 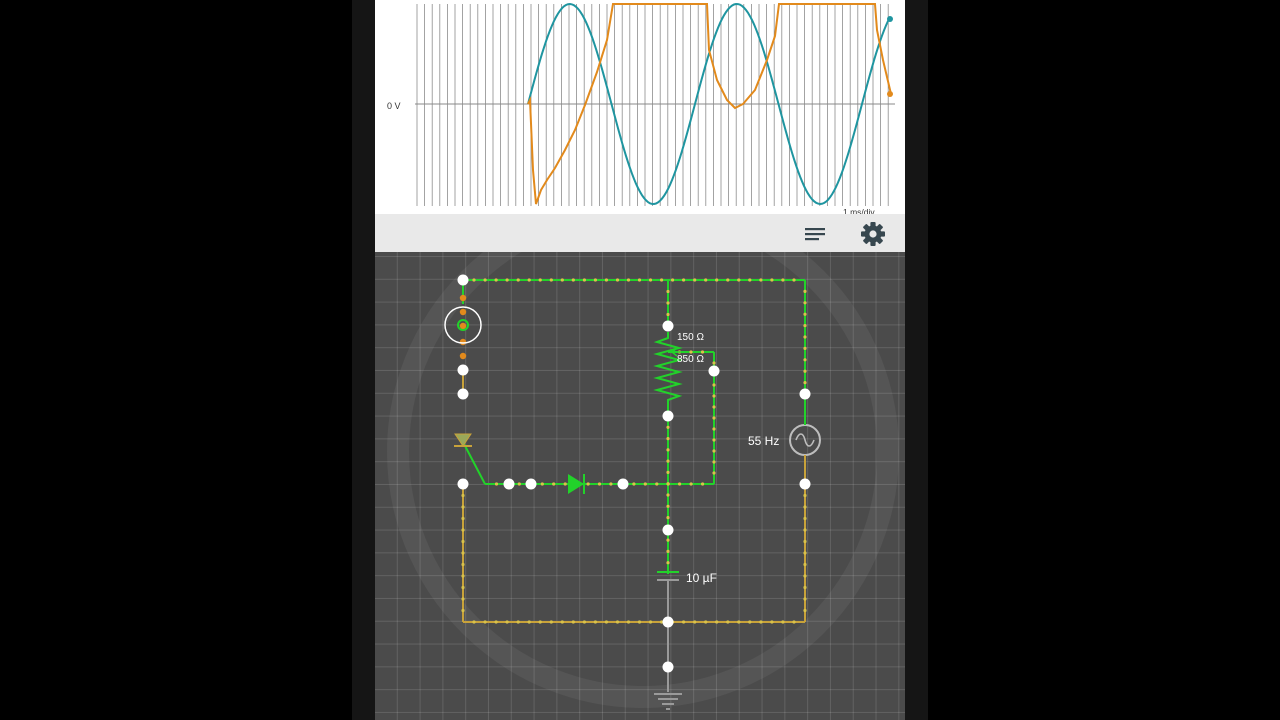 What do you see at coordinates (634, 496) in the screenshot?
I see `dim-wires` at bounding box center [634, 496].